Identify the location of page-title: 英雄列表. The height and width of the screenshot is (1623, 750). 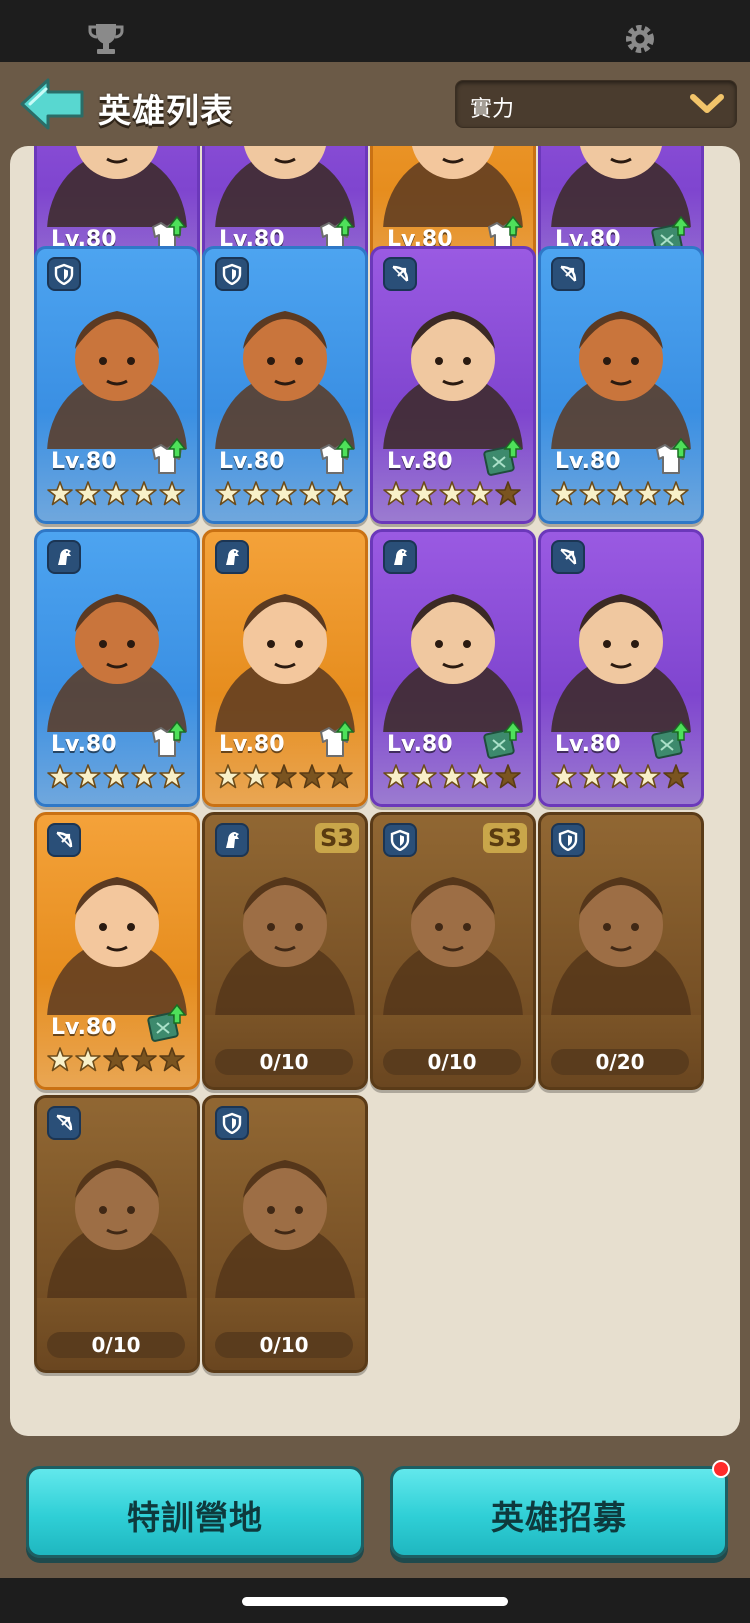
(166, 110).